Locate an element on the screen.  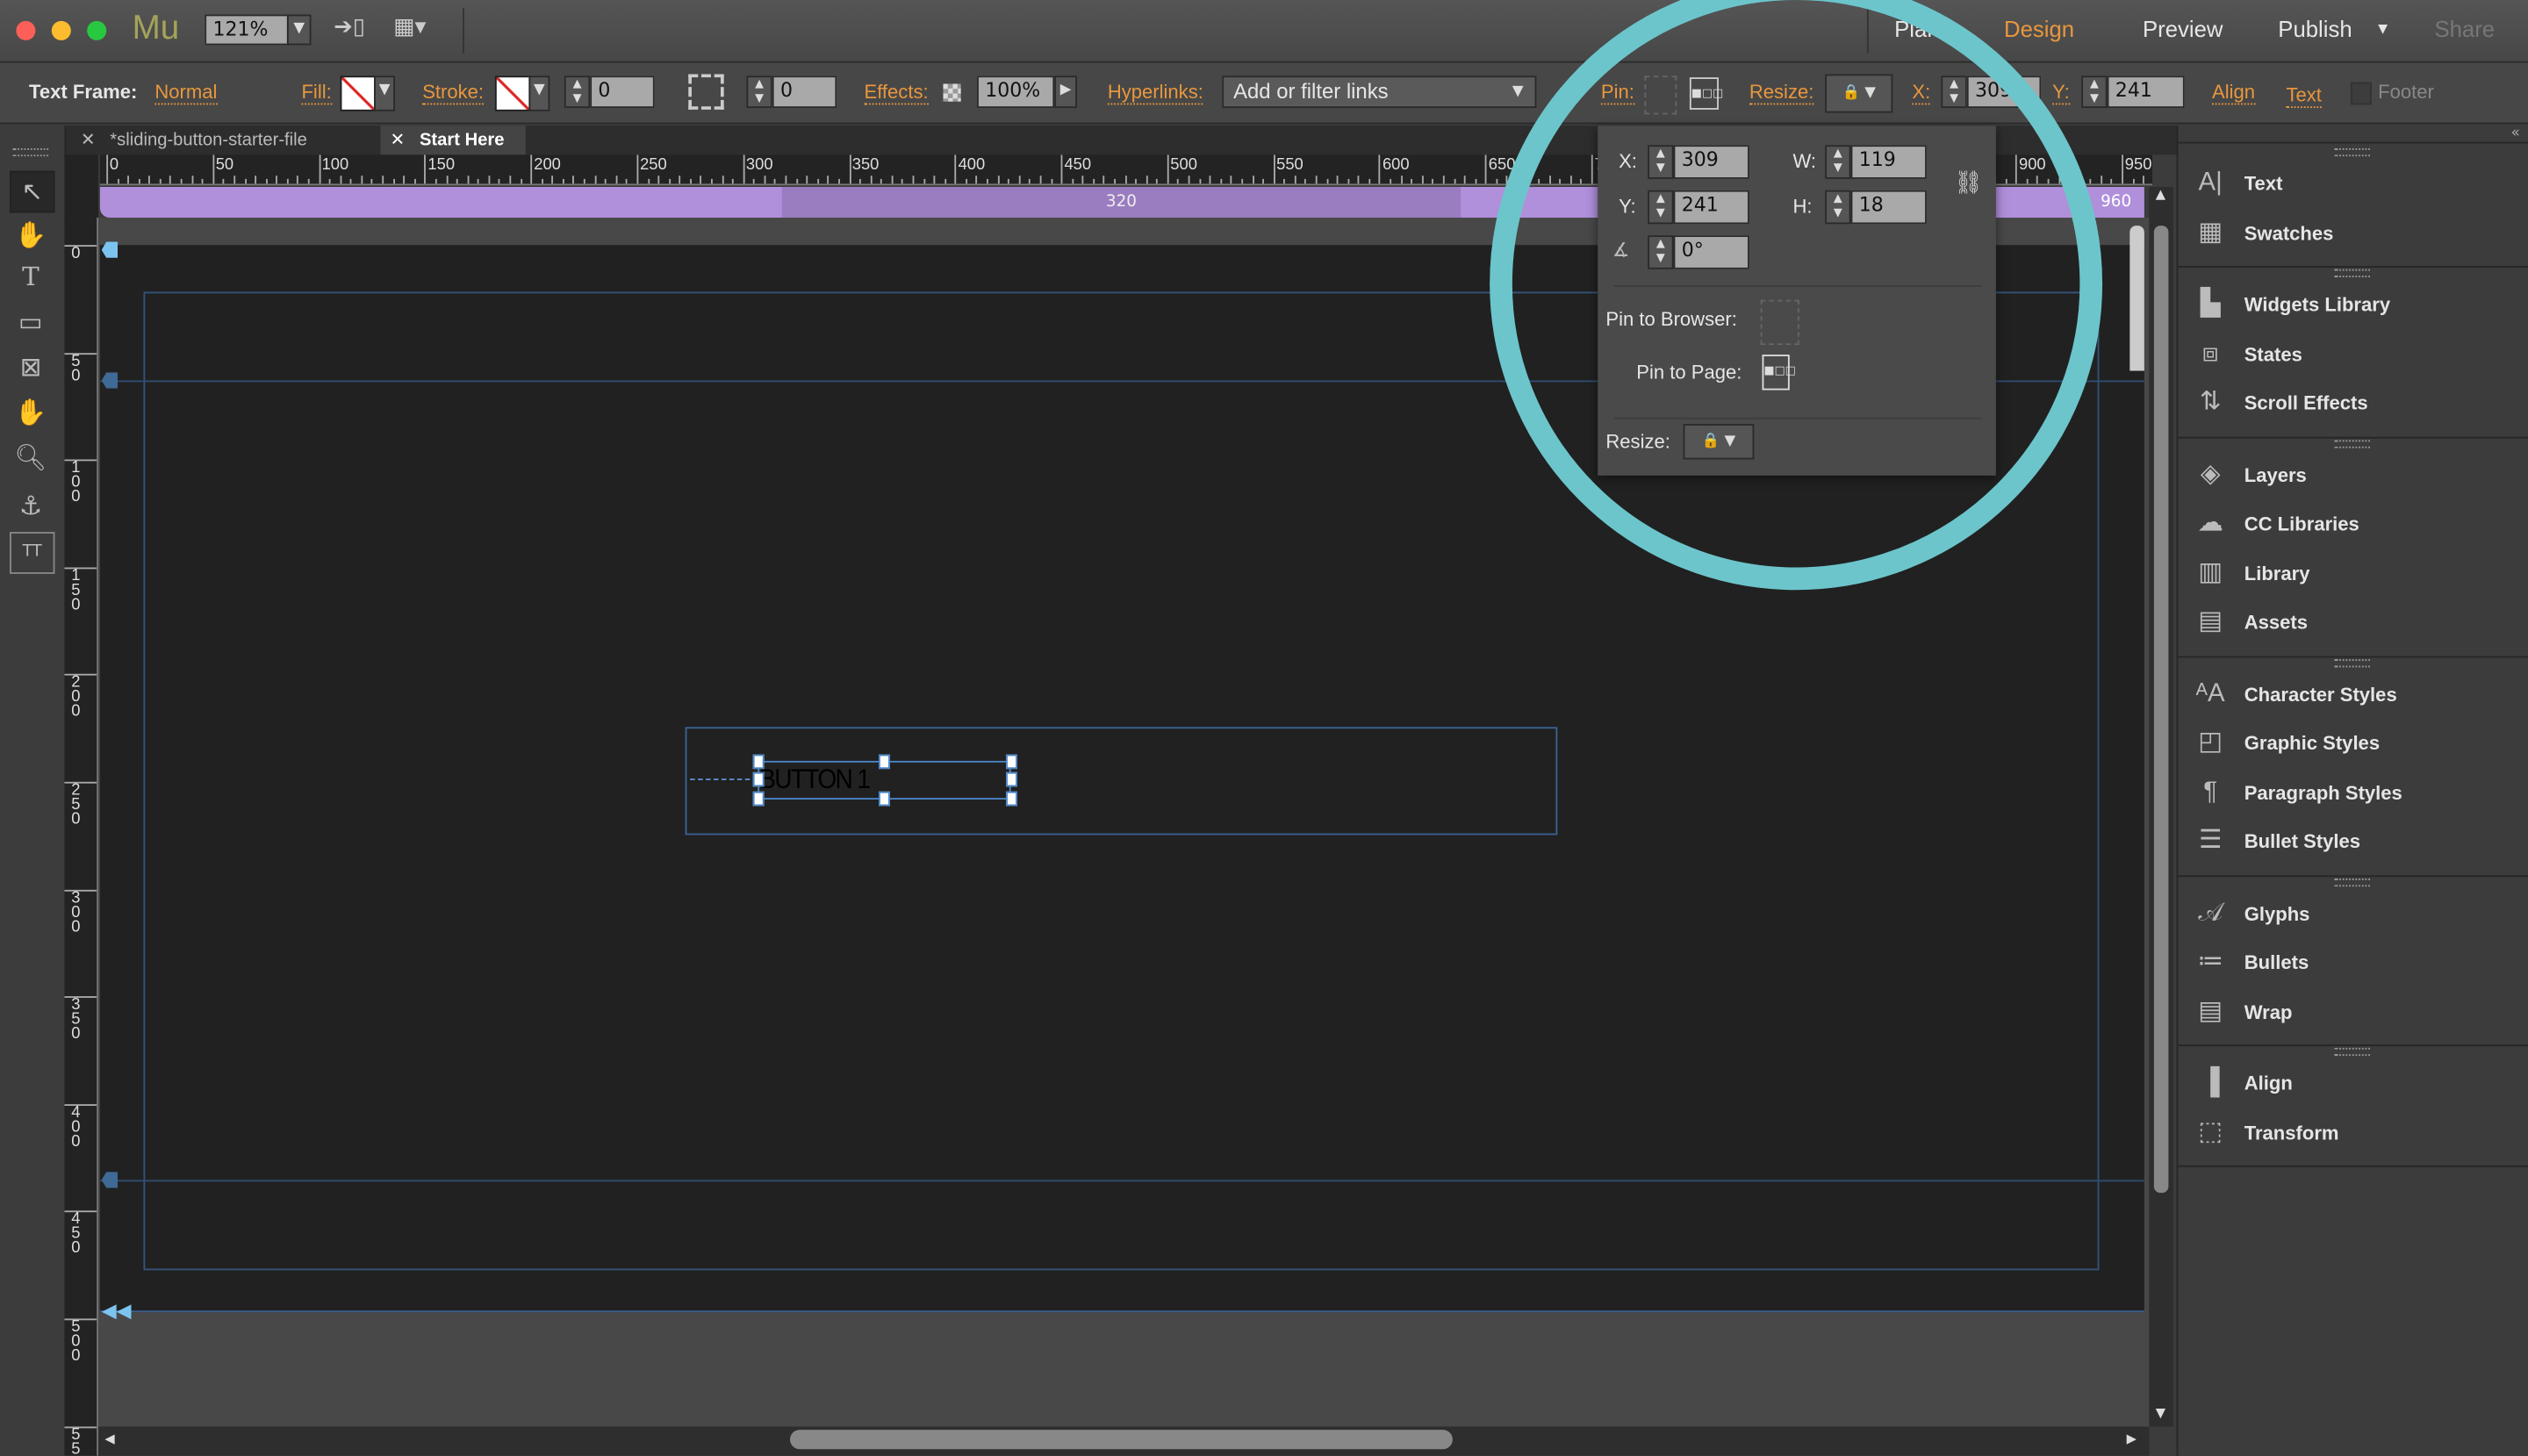
stroke-width-stepper: ▲ ▼ is located at coordinates (577, 92).